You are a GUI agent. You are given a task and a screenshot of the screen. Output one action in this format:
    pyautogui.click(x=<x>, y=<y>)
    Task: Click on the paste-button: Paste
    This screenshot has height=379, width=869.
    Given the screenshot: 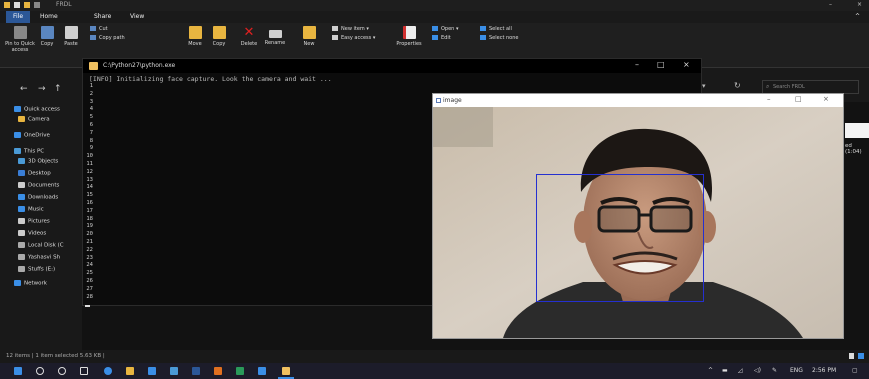 What is the action you would take?
    pyautogui.click(x=71, y=36)
    